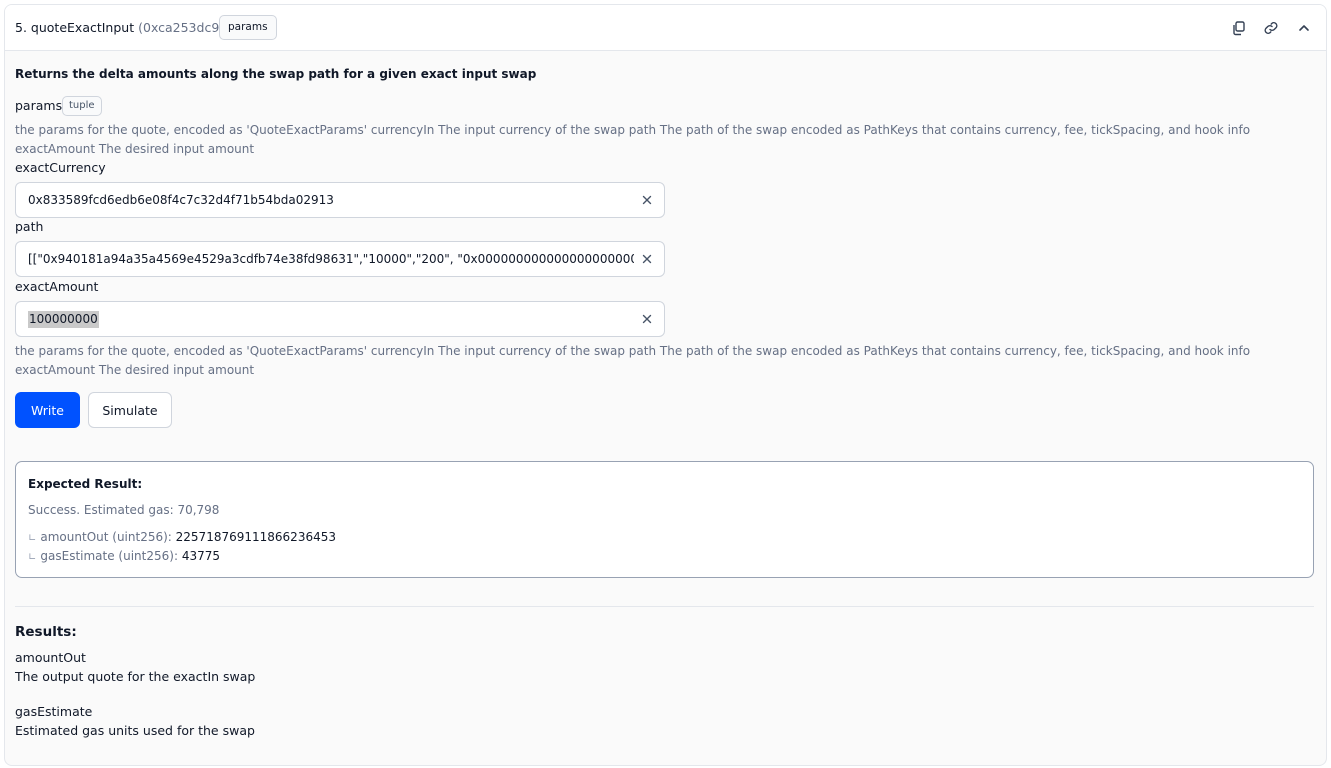 This screenshot has width=1331, height=768. Describe the element at coordinates (85, 484) in the screenshot. I see `expected-result-title: Expected Result:` at that location.